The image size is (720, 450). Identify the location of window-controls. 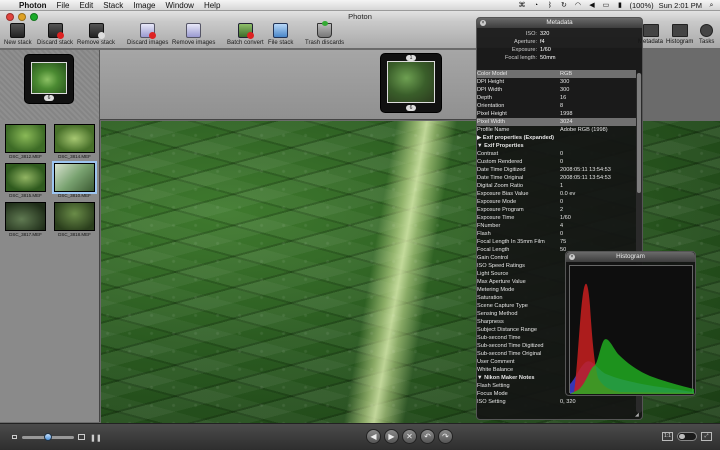
(22, 17).